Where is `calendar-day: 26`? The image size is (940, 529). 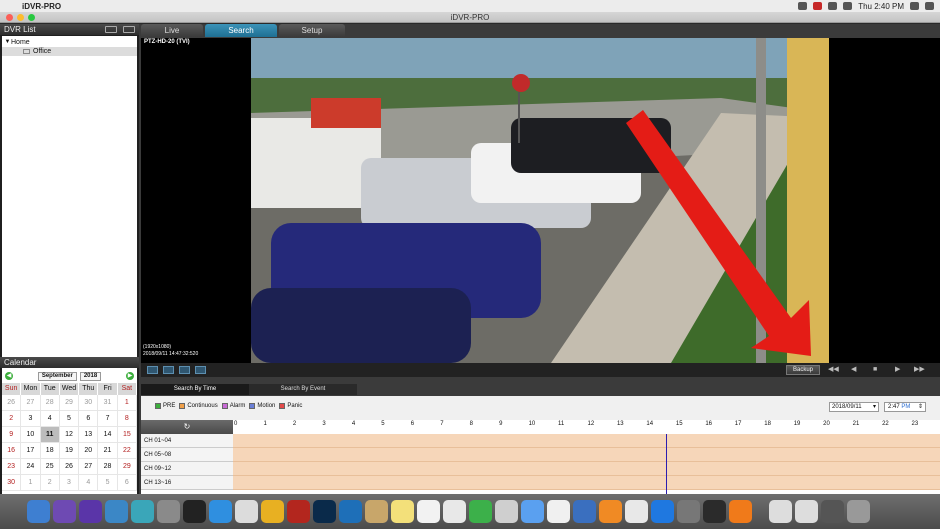 calendar-day: 26 is located at coordinates (69, 467).